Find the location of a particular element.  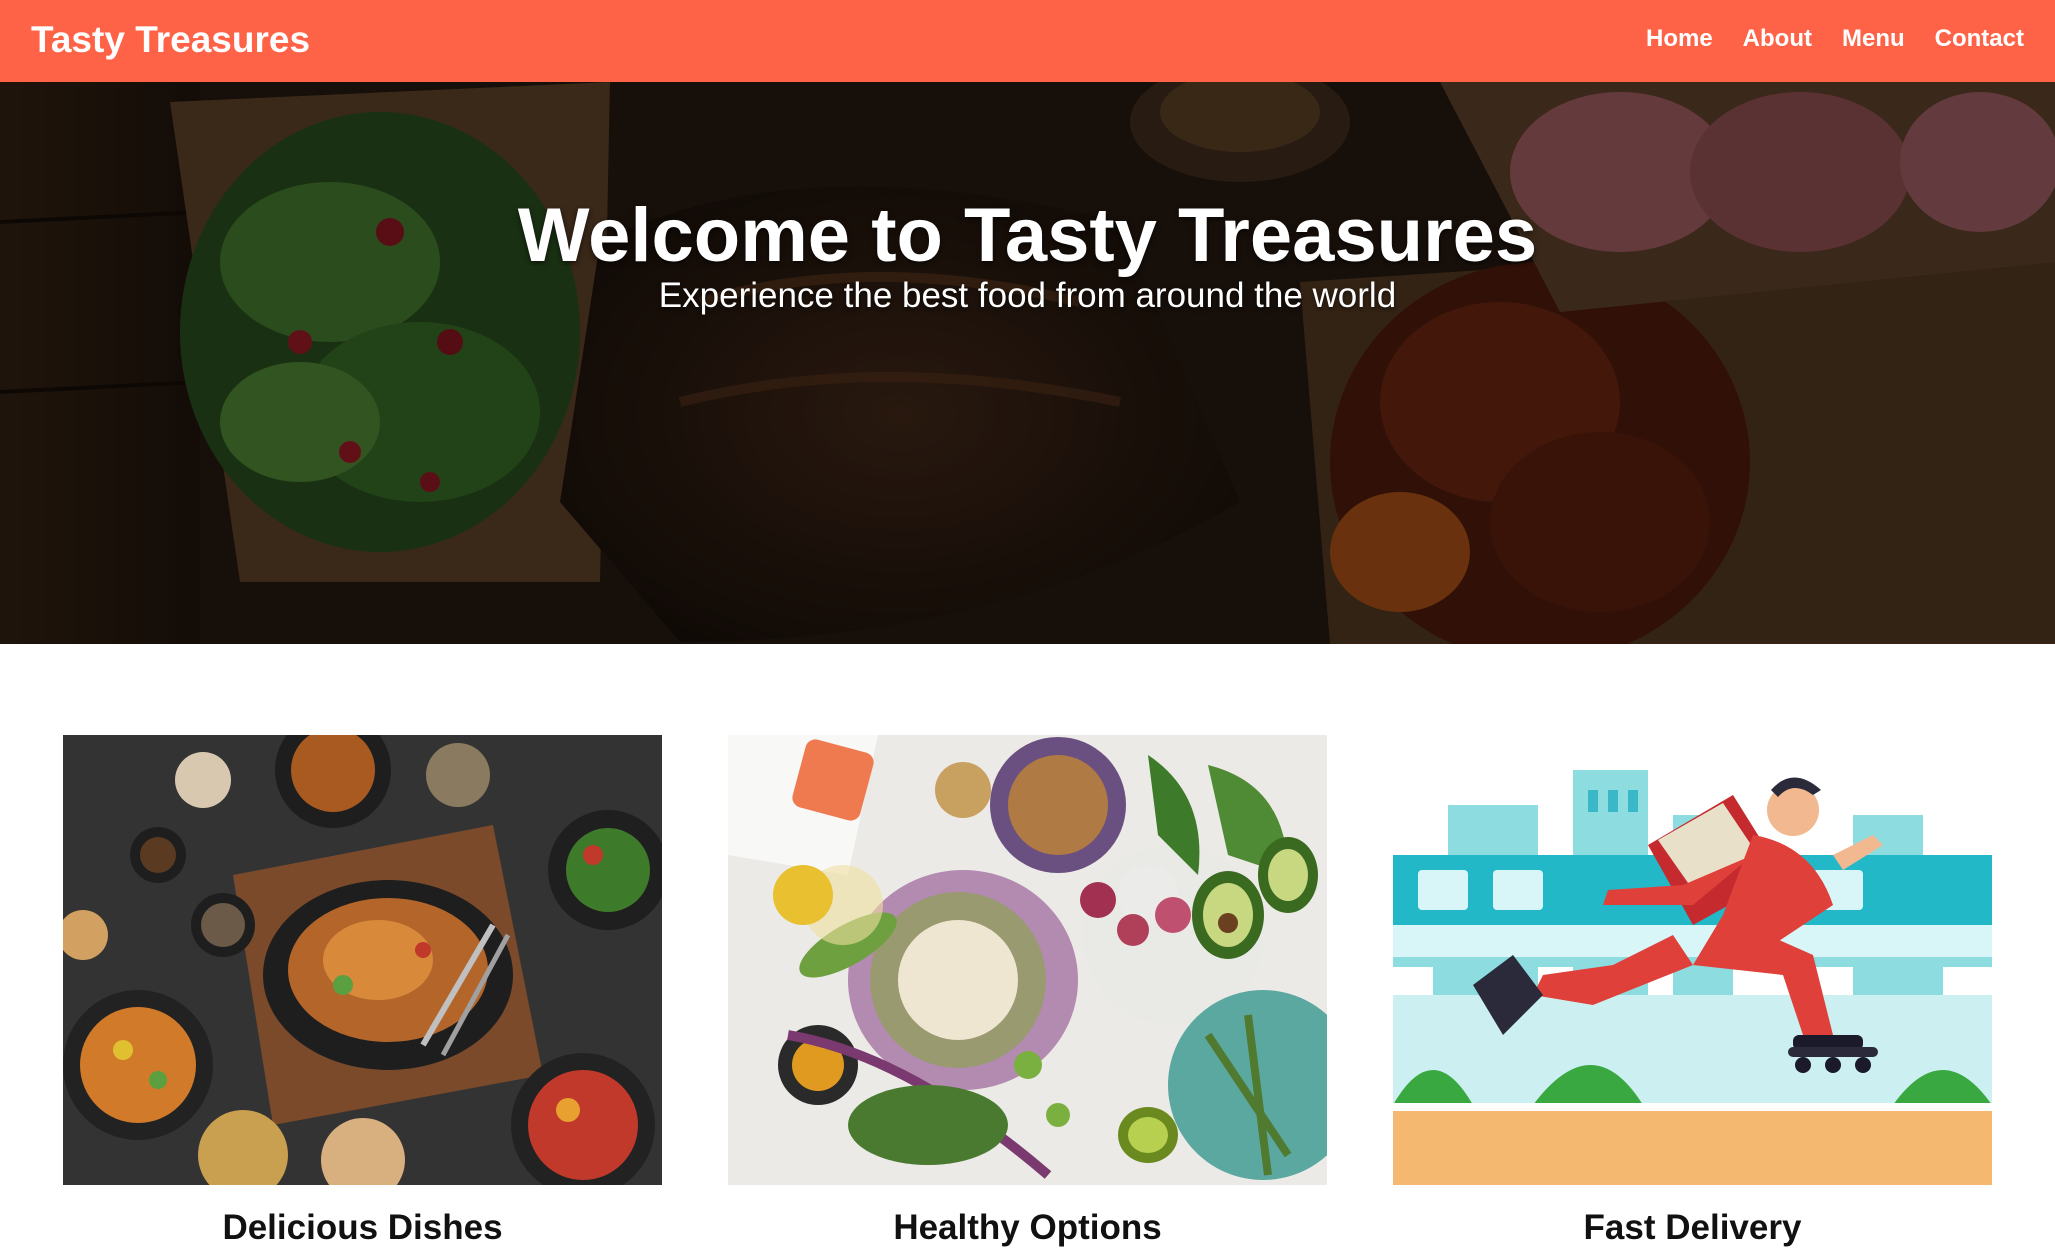

feature-caption-delicious-dishes: Delicious Dishes is located at coordinates (362, 1227).